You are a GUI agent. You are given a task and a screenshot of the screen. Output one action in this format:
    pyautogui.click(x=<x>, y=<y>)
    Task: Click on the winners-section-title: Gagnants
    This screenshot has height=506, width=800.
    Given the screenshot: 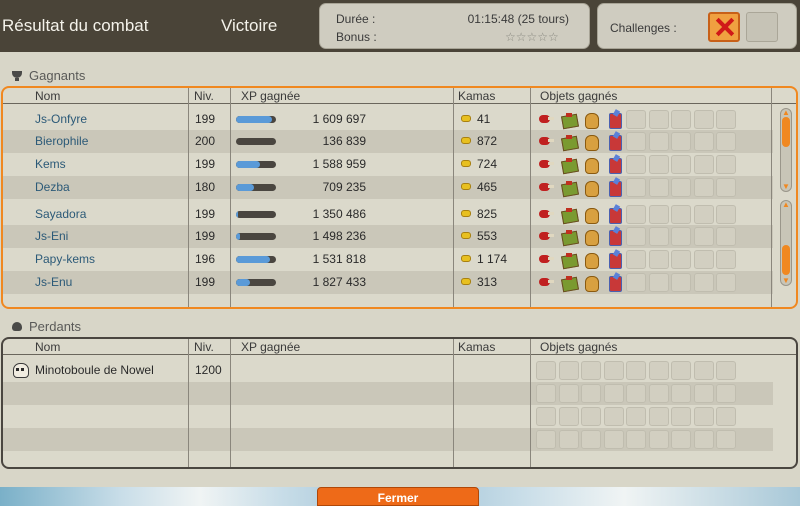 What is the action you would take?
    pyautogui.click(x=47, y=75)
    